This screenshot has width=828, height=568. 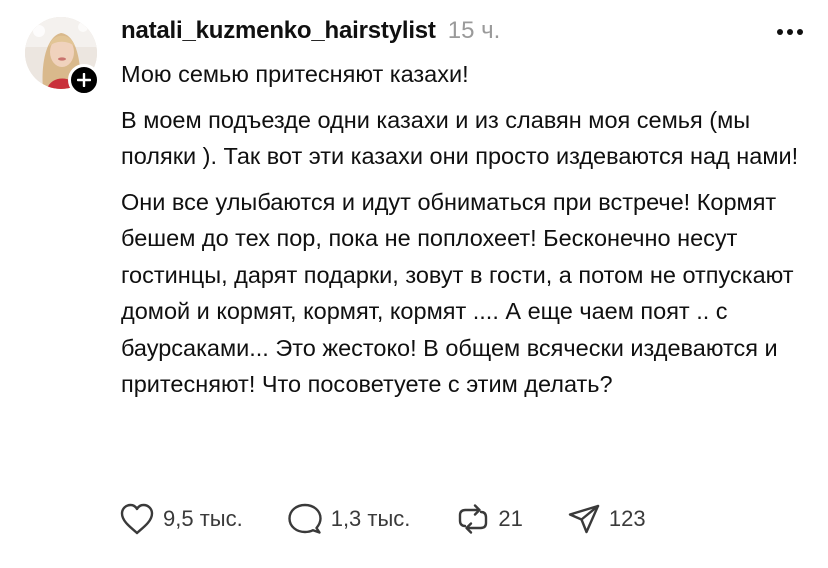 What do you see at coordinates (474, 30) in the screenshot?
I see `timestamp: 15 ч.` at bounding box center [474, 30].